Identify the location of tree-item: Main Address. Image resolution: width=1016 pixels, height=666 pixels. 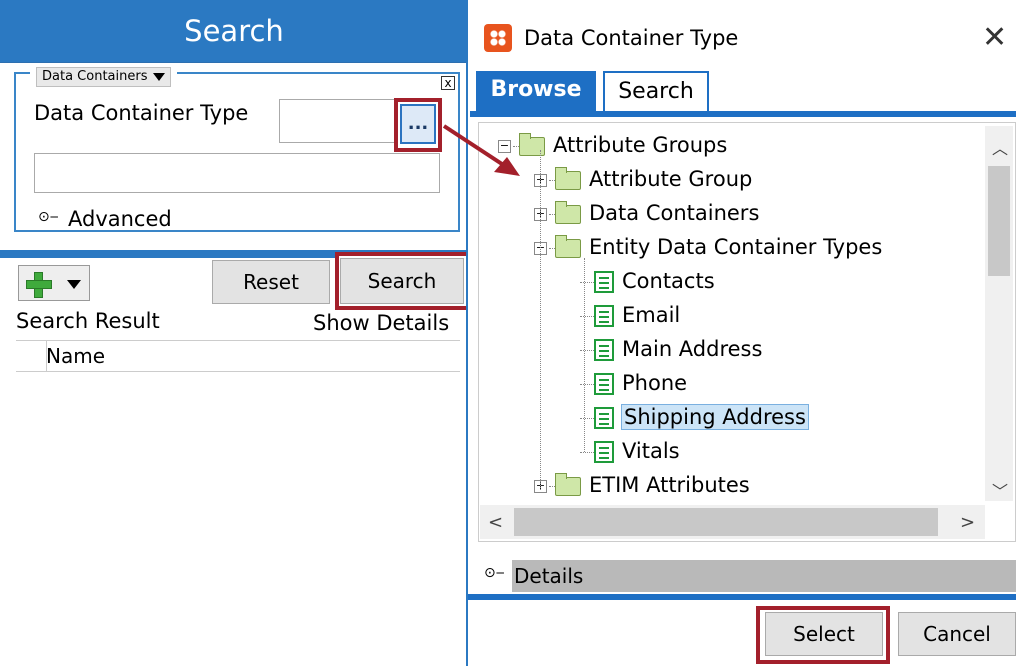
(671, 349).